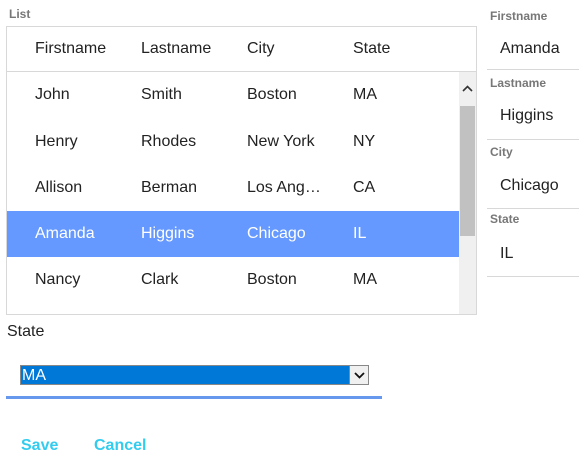 The image size is (585, 474). What do you see at coordinates (364, 187) in the screenshot?
I see `cell-state: CA` at bounding box center [364, 187].